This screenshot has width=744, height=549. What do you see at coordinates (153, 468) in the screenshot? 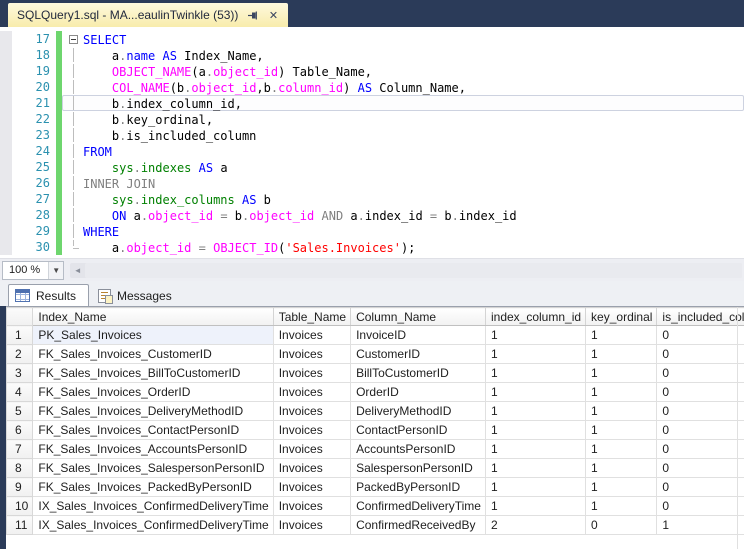
I see `grid-cell: FK_Sales_Invoices_SalespersonPersonID` at bounding box center [153, 468].